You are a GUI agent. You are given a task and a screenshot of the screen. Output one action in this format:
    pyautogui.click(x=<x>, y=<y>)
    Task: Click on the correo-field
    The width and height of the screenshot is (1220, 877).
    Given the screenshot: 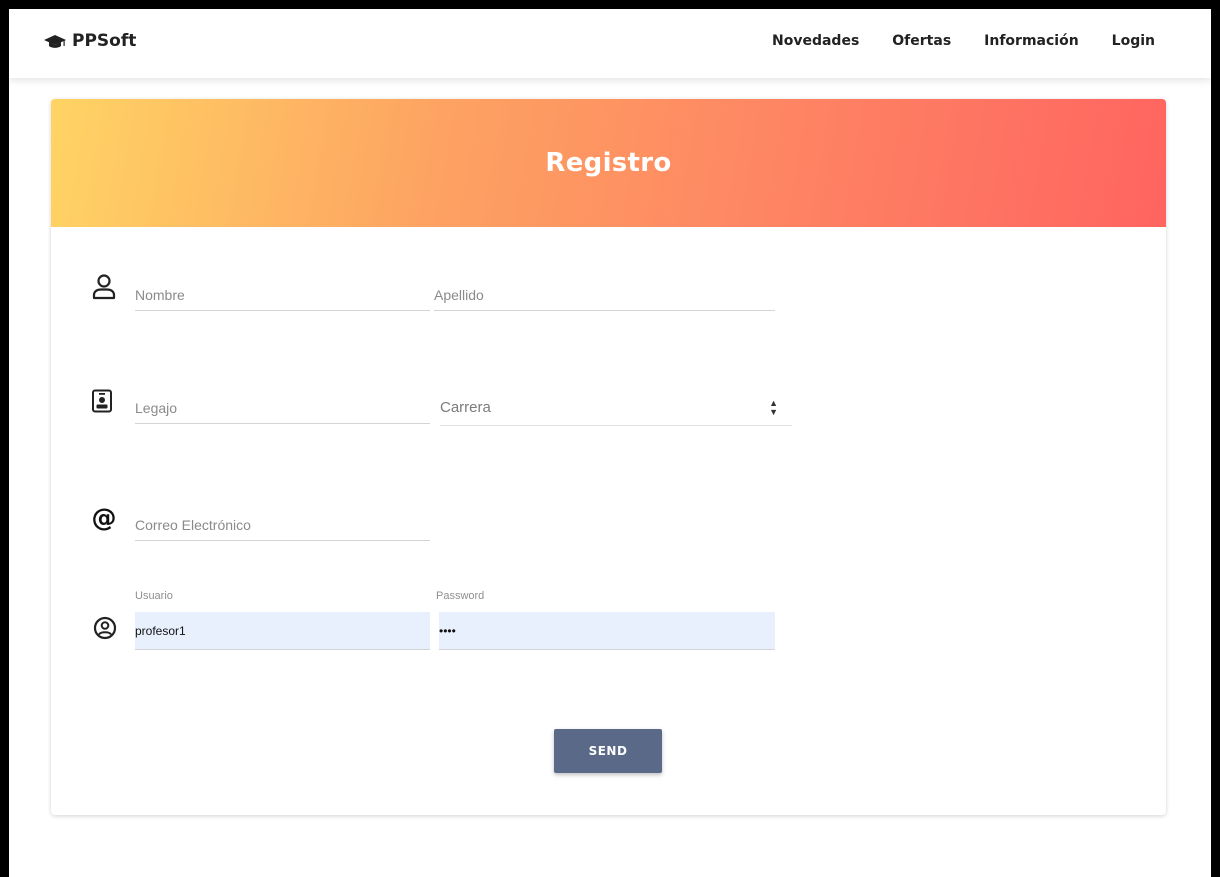 What is the action you would take?
    pyautogui.click(x=282, y=525)
    